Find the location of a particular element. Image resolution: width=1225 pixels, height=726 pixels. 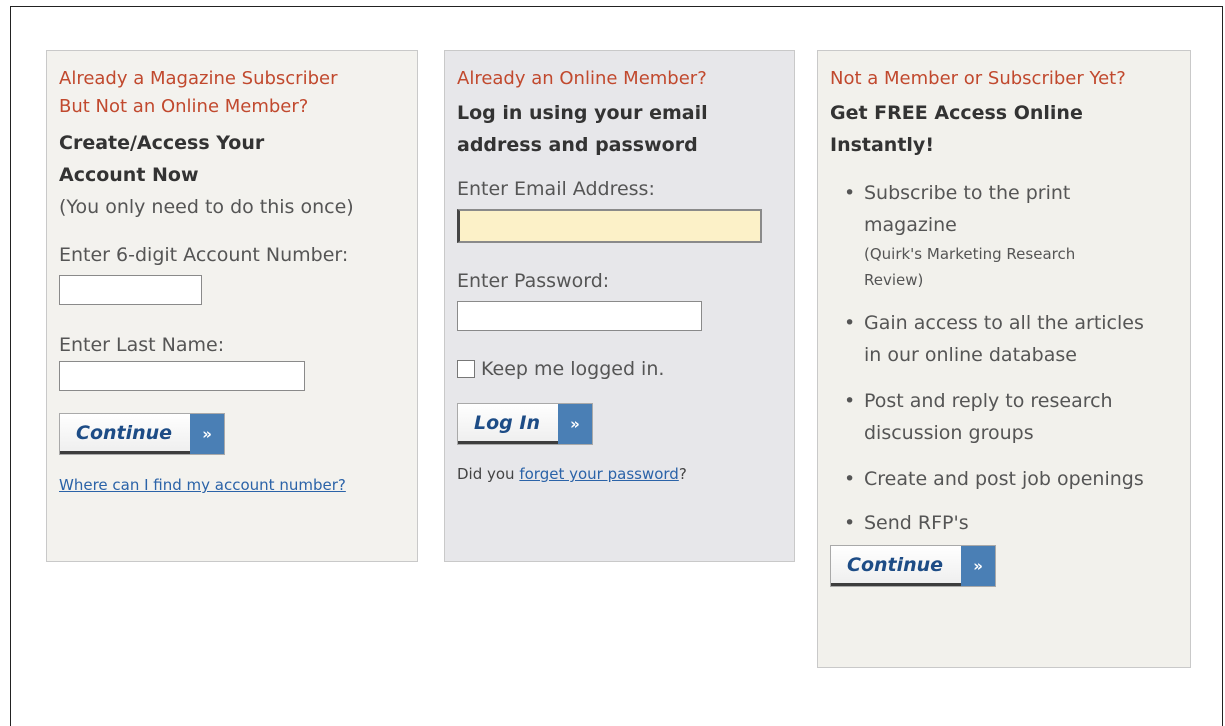

password-input is located at coordinates (579, 316).